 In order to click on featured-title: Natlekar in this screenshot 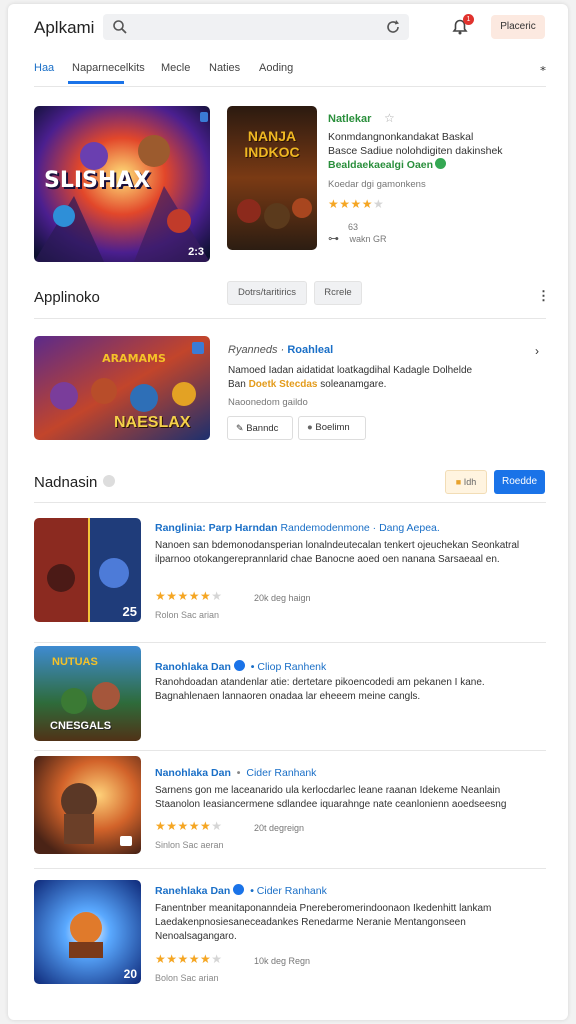, I will do `click(349, 119)`.